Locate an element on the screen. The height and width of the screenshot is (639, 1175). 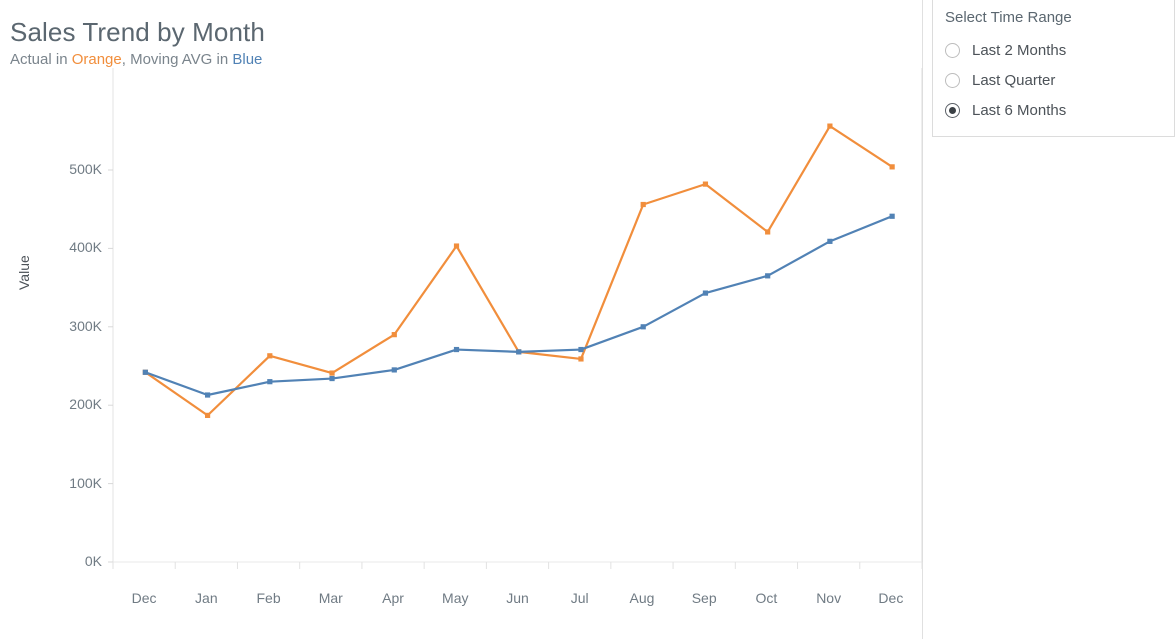
filter-title: Select Time Range is located at coordinates (1008, 17).